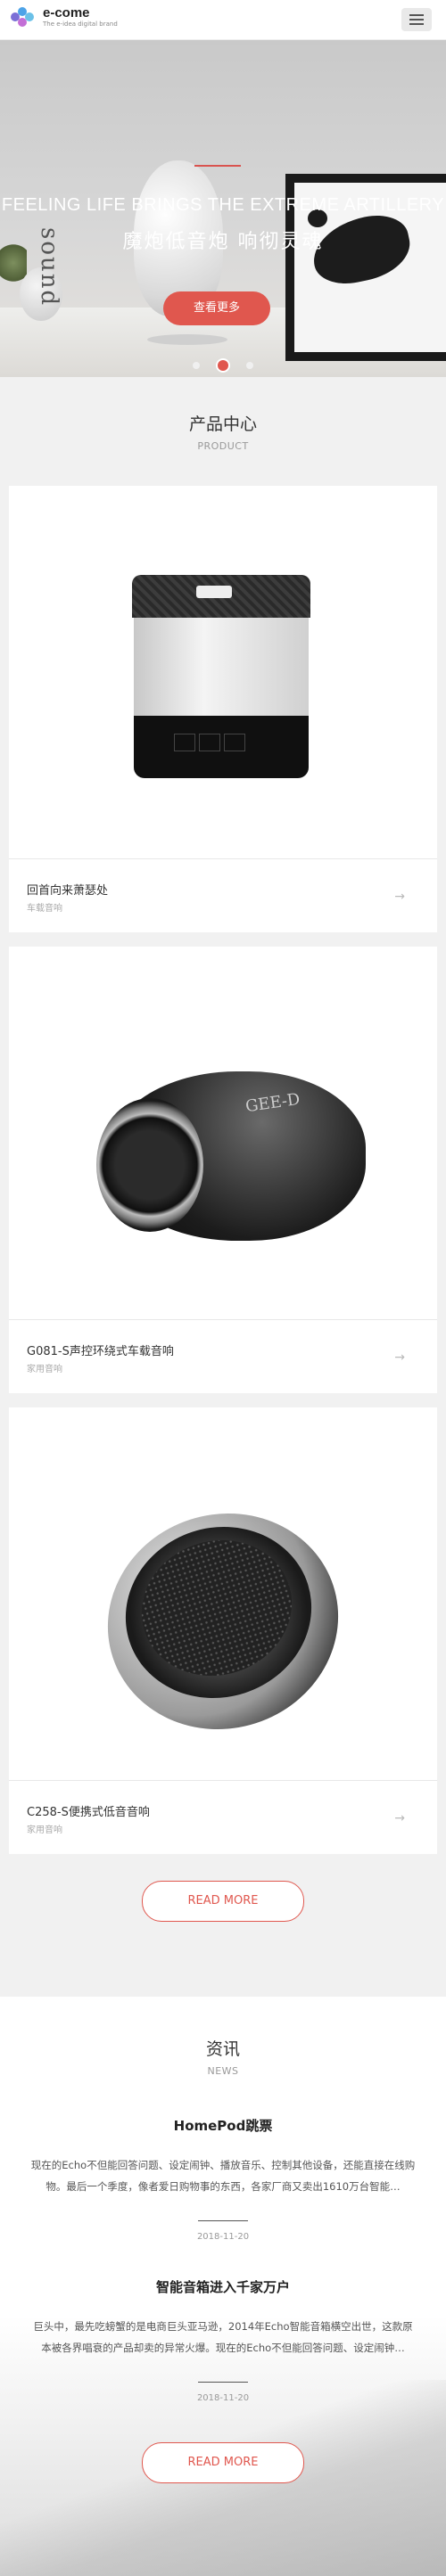  Describe the element at coordinates (187, 339) in the screenshot. I see `speaker-stand` at that location.